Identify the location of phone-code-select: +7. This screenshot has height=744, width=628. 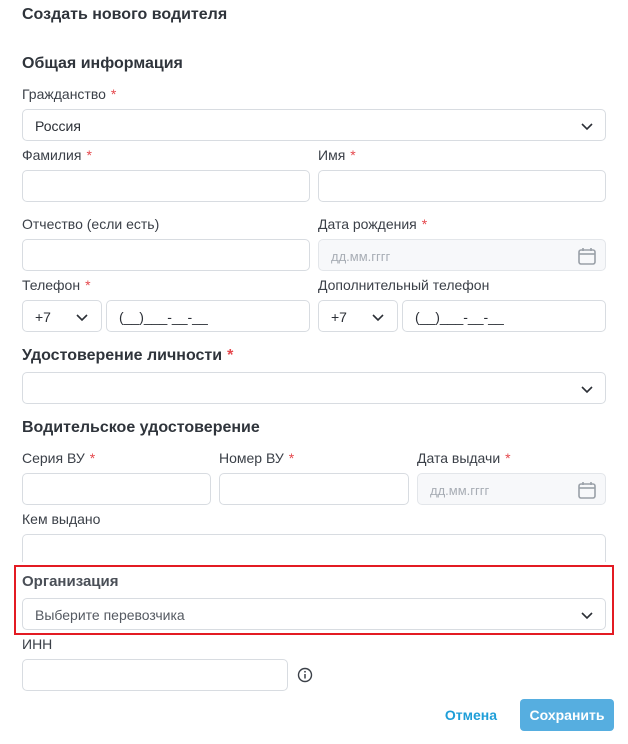
(62, 316).